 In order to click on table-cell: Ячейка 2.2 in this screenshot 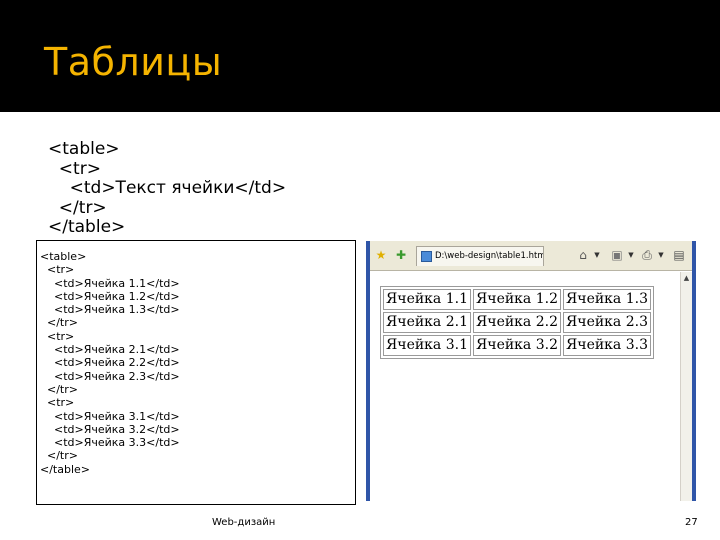, I will do `click(517, 322)`.